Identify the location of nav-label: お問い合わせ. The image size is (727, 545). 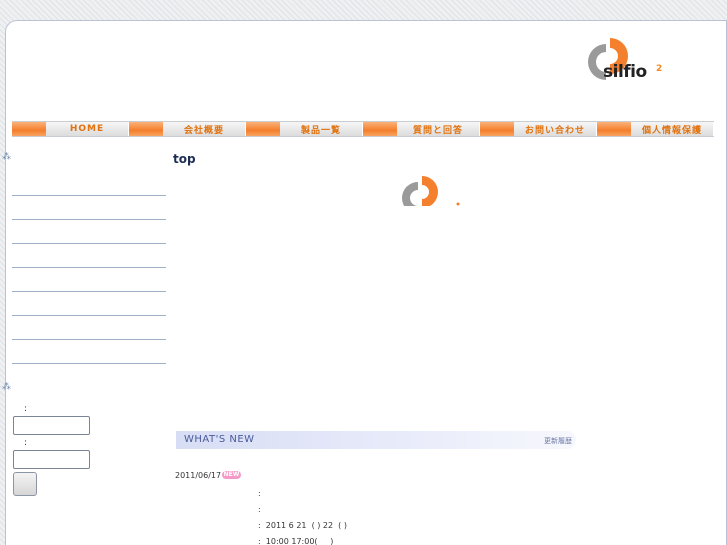
(555, 129).